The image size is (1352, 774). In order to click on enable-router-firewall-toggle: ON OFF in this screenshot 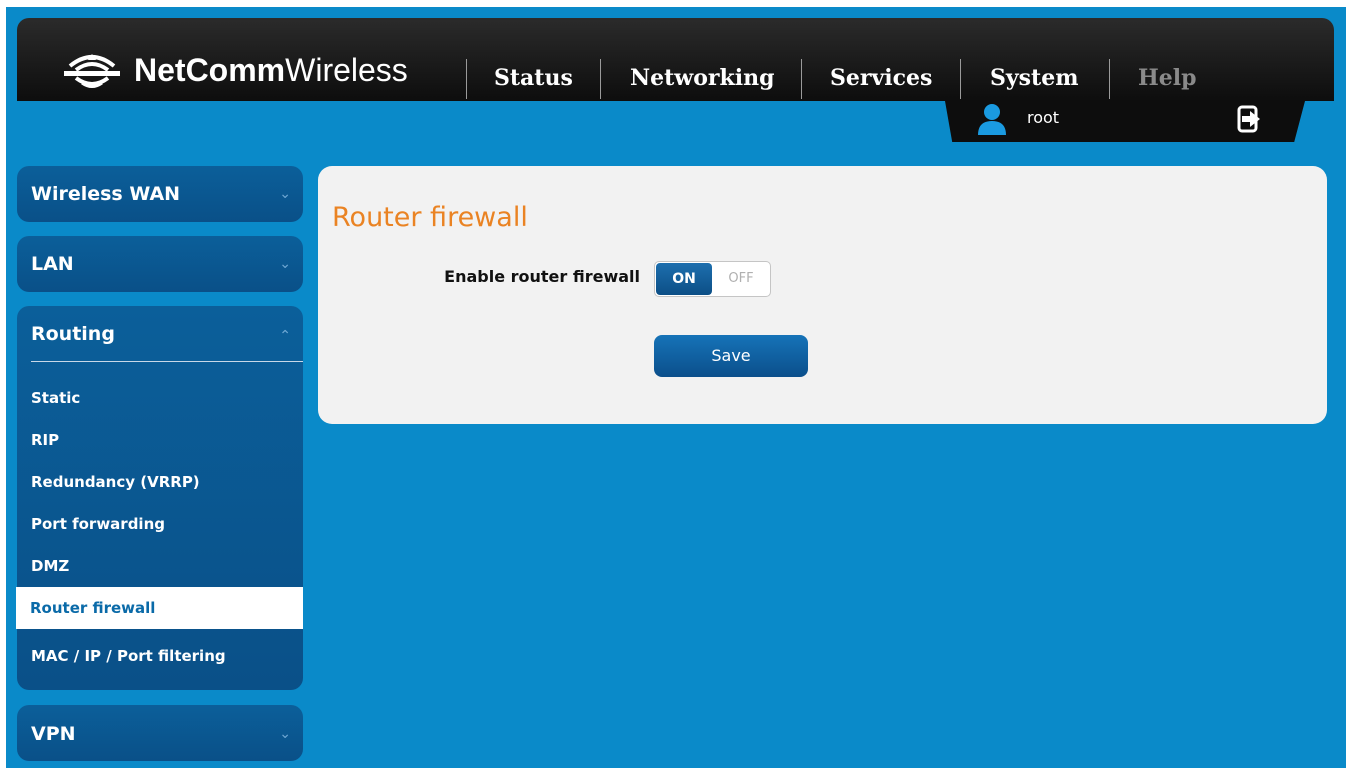, I will do `click(712, 279)`.